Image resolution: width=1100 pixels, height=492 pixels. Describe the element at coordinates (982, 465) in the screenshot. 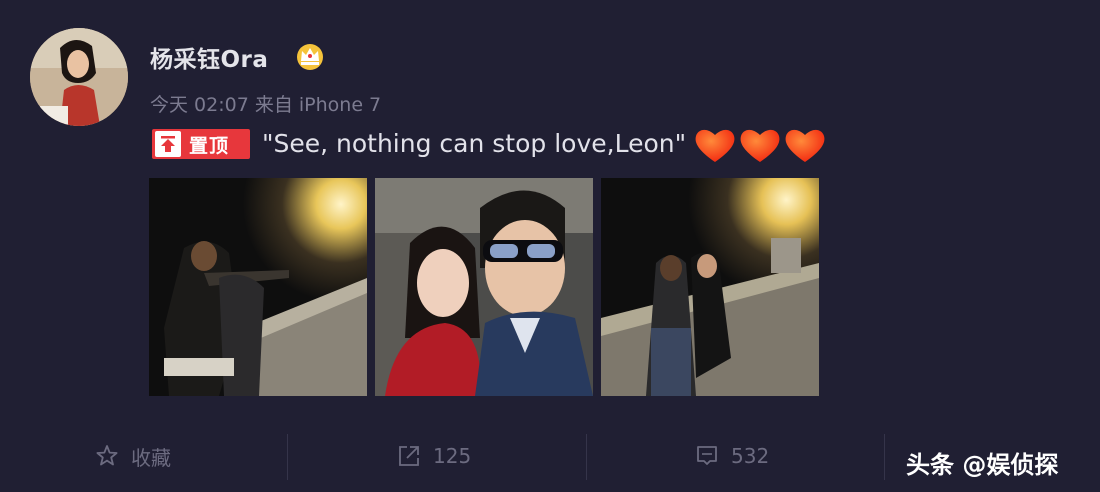

I see `watermark: 头条 @娱侦探` at that location.